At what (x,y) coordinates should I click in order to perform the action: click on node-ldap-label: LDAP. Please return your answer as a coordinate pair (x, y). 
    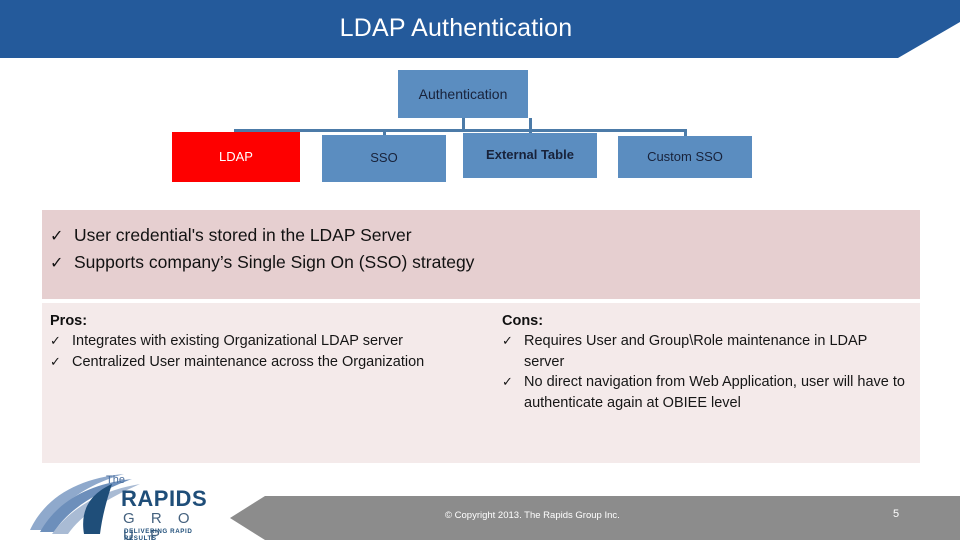
    Looking at the image, I should click on (236, 156).